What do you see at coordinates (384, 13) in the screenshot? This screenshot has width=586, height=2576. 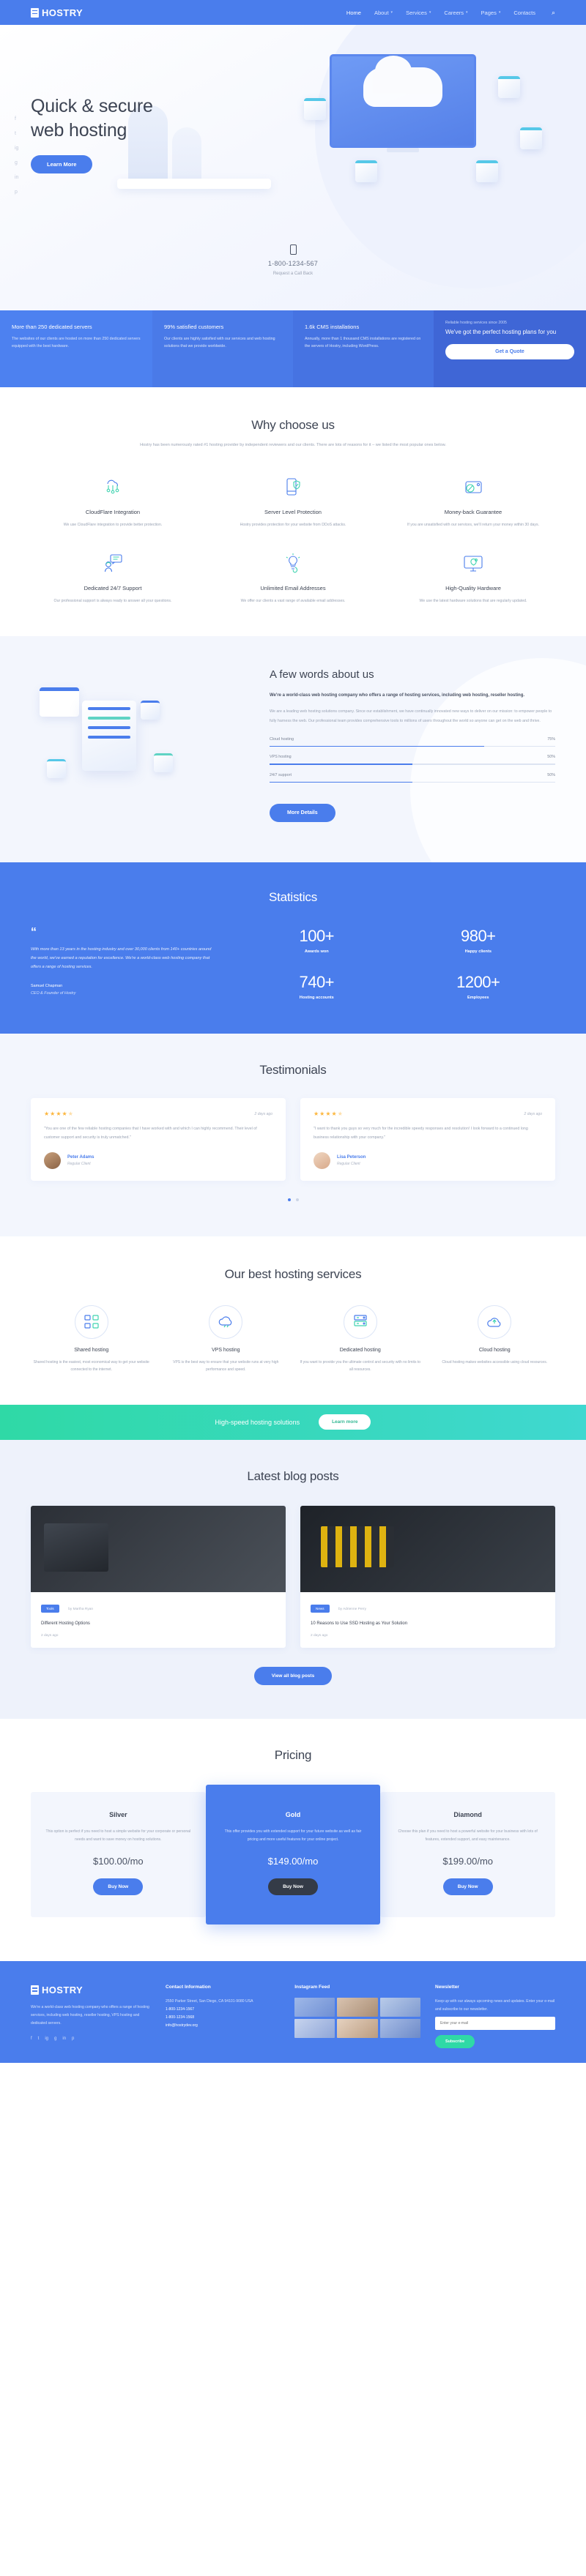 I see `nav-item-about: About ▾` at bounding box center [384, 13].